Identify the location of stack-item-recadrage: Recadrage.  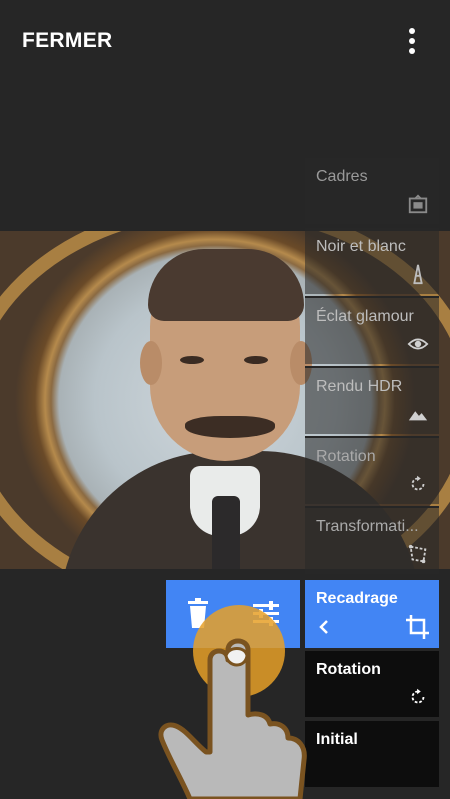
(372, 614).